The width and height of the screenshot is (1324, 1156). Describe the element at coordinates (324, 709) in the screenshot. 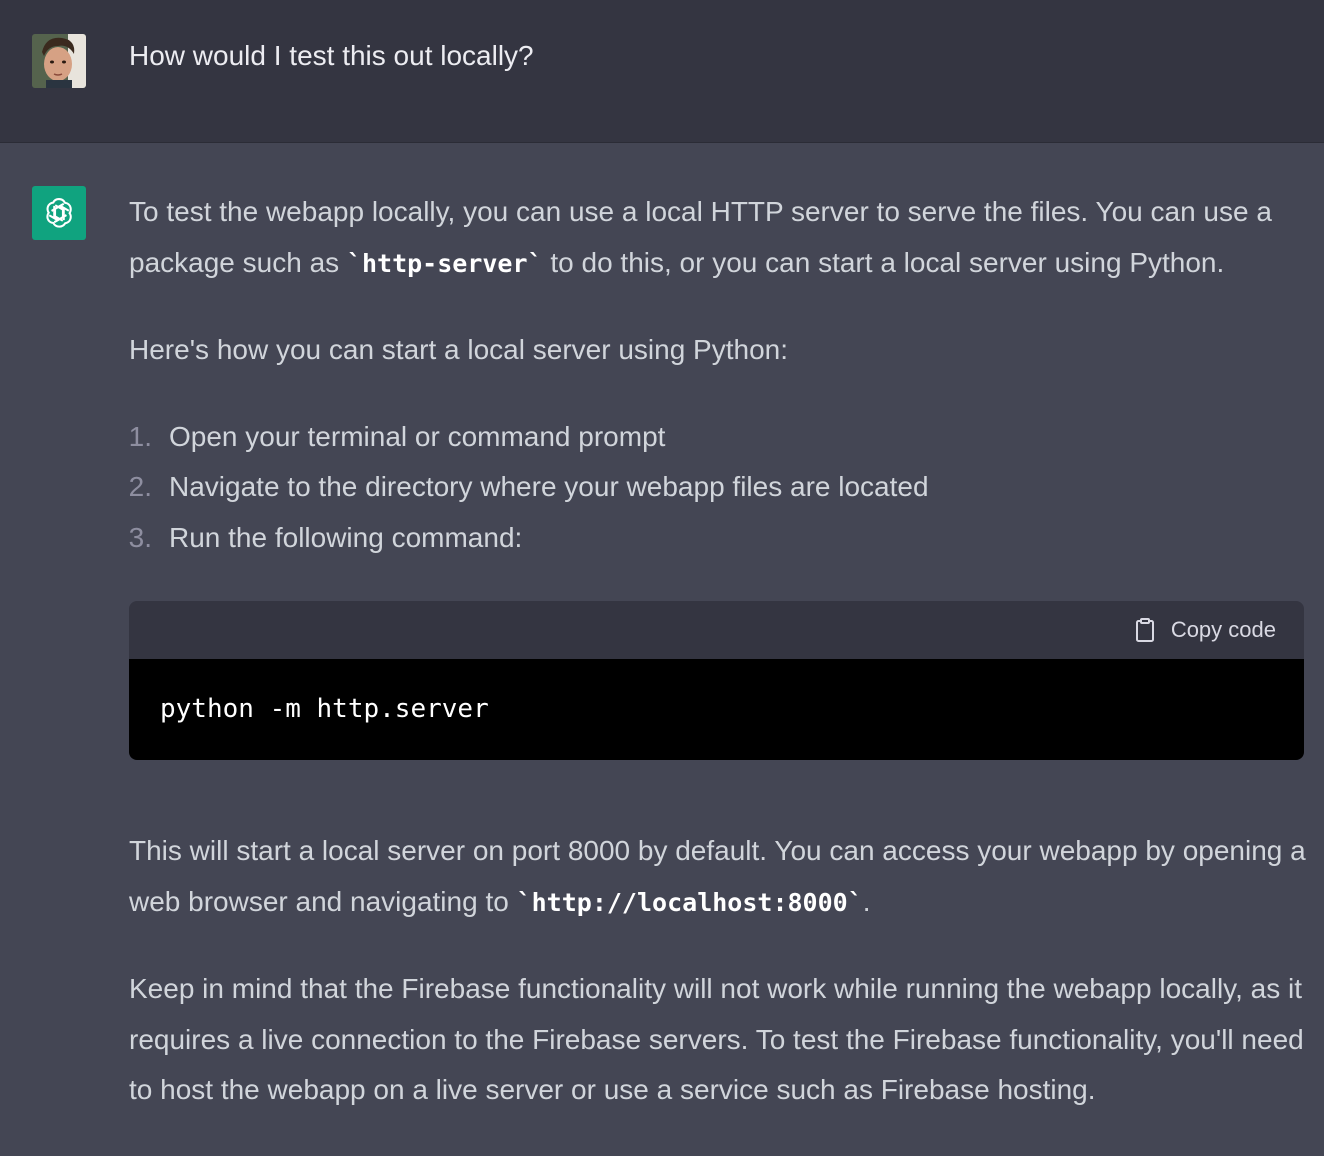

I see `code-content: python -m http.server` at that location.